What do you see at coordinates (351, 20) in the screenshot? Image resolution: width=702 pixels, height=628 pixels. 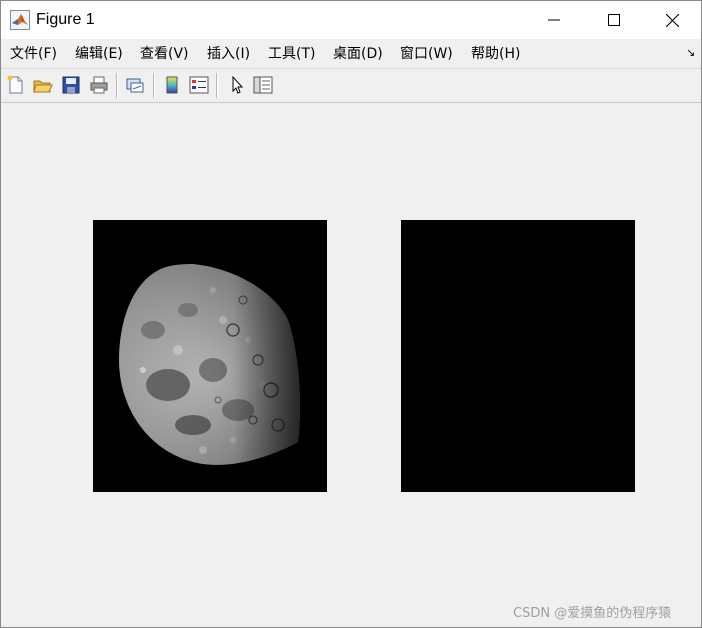 I see `title-bar: Figure 1` at bounding box center [351, 20].